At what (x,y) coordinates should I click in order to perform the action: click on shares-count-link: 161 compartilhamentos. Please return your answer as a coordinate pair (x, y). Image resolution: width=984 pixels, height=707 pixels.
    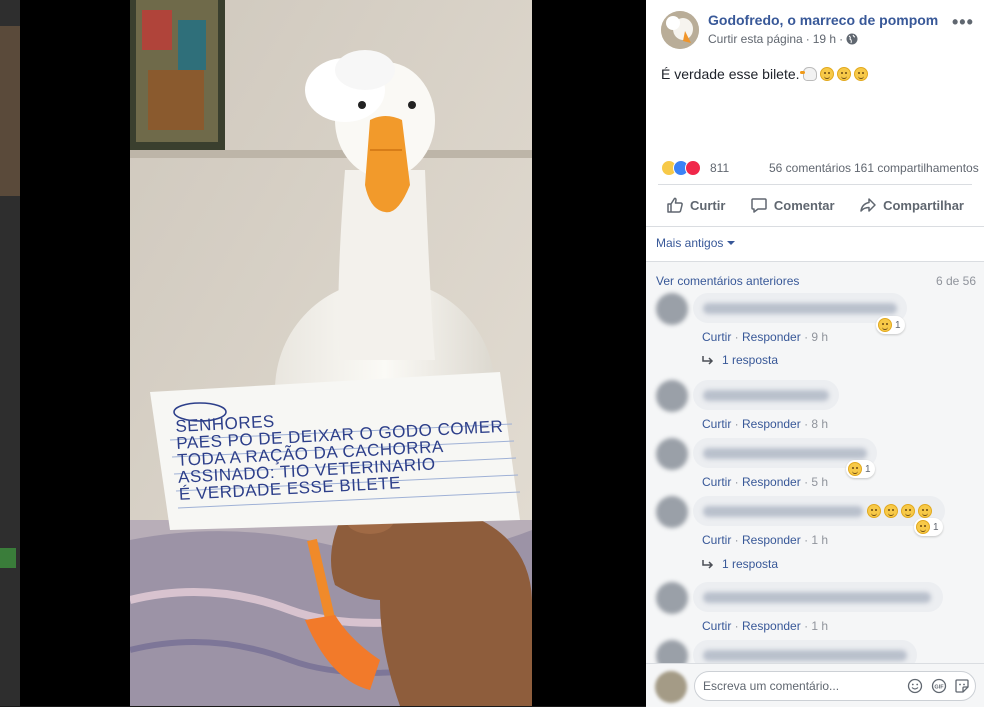
    Looking at the image, I should click on (916, 168).